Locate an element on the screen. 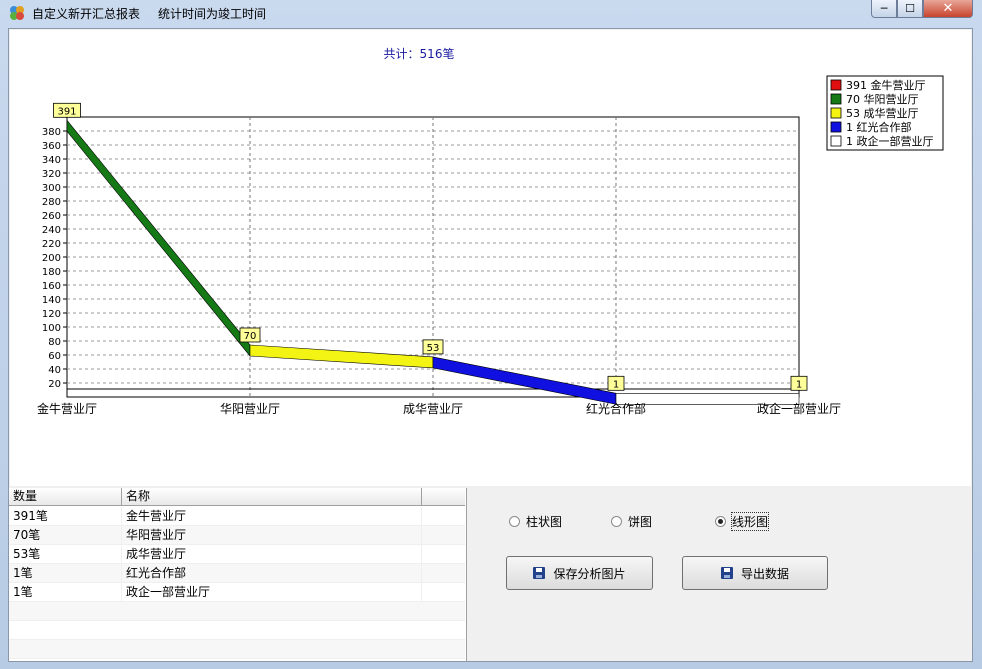 This screenshot has width=982, height=669. export-data-button: 导出数据 is located at coordinates (755, 573).